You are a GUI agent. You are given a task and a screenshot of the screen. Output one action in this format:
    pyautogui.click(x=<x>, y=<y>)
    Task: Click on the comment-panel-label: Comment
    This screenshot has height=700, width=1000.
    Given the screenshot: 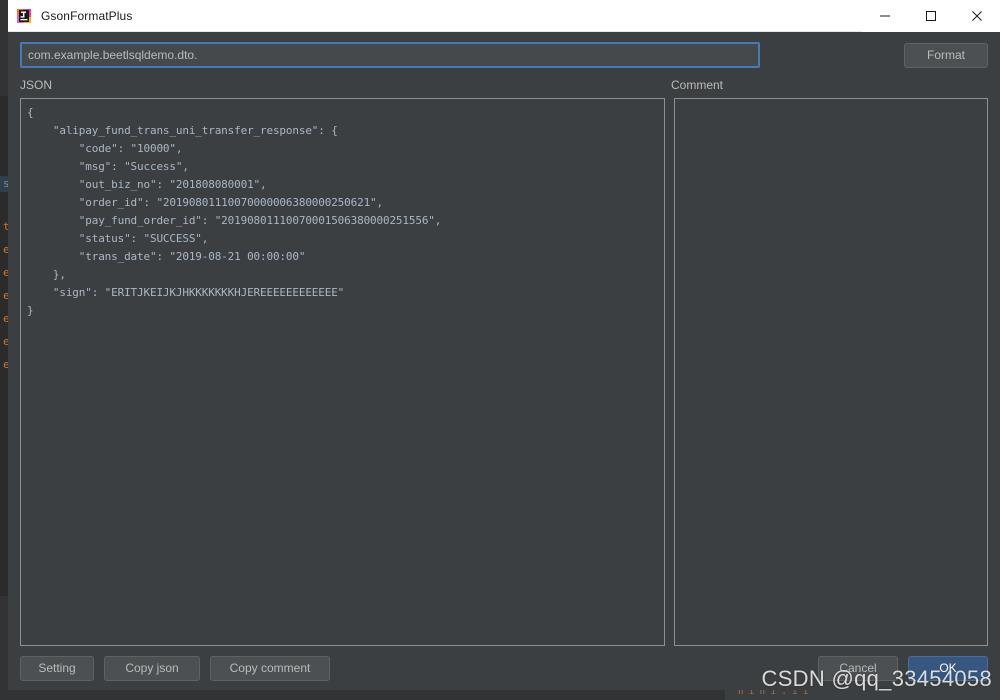 What is the action you would take?
    pyautogui.click(x=697, y=85)
    